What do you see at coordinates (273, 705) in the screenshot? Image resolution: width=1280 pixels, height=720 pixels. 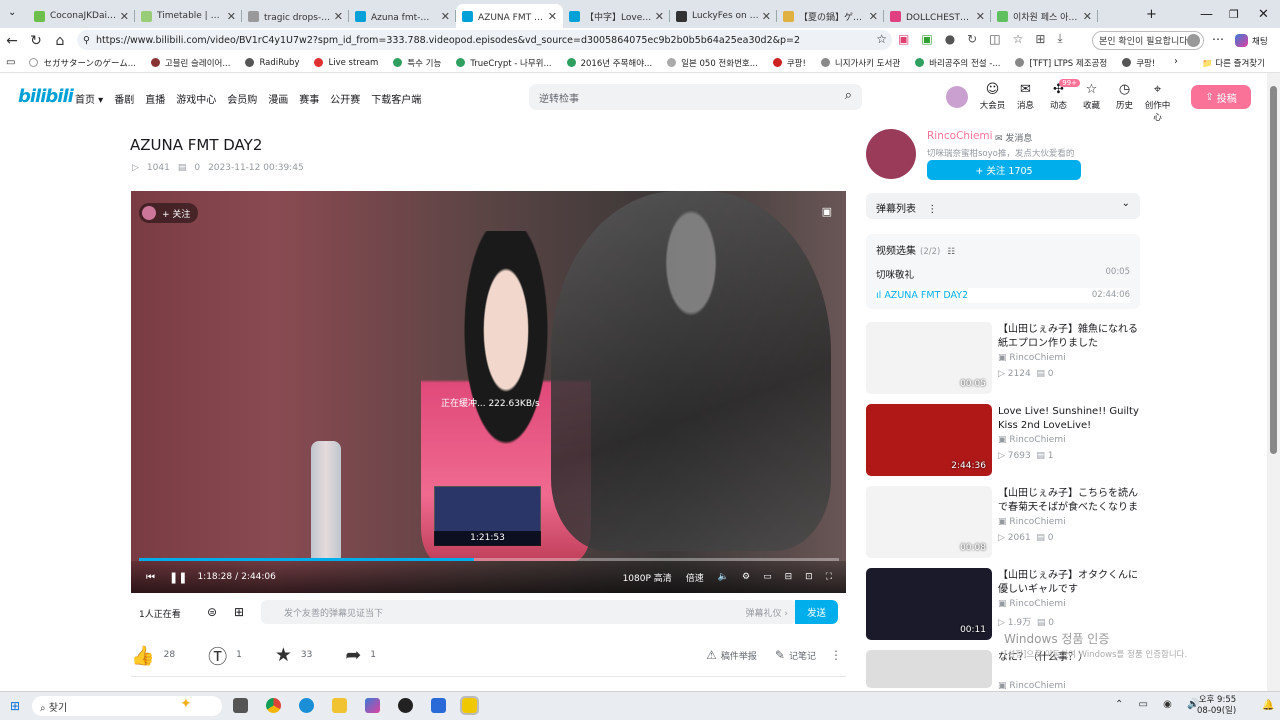 I see `chrome-icon` at bounding box center [273, 705].